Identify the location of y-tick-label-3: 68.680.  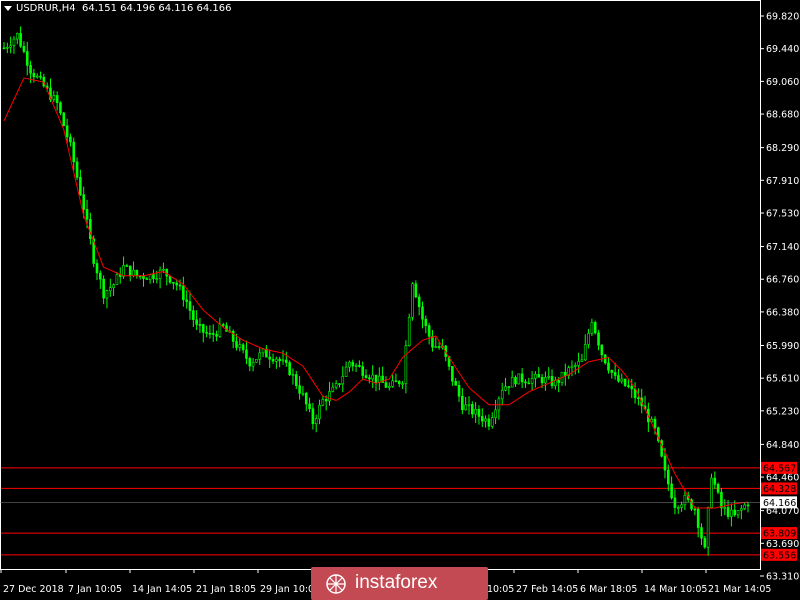
(782, 115).